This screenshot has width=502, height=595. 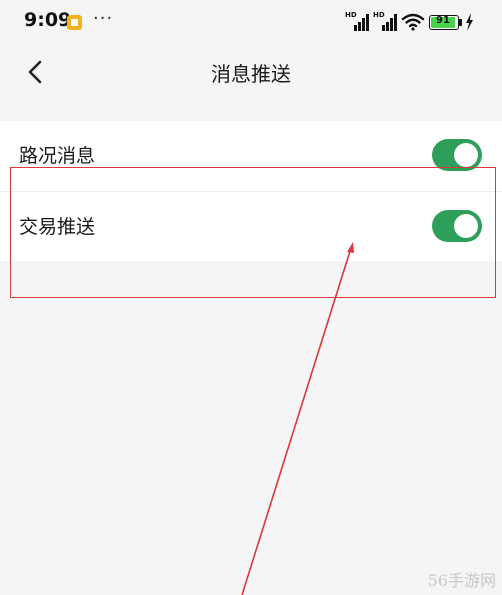 What do you see at coordinates (469, 22) in the screenshot?
I see `charging-bolt-icon` at bounding box center [469, 22].